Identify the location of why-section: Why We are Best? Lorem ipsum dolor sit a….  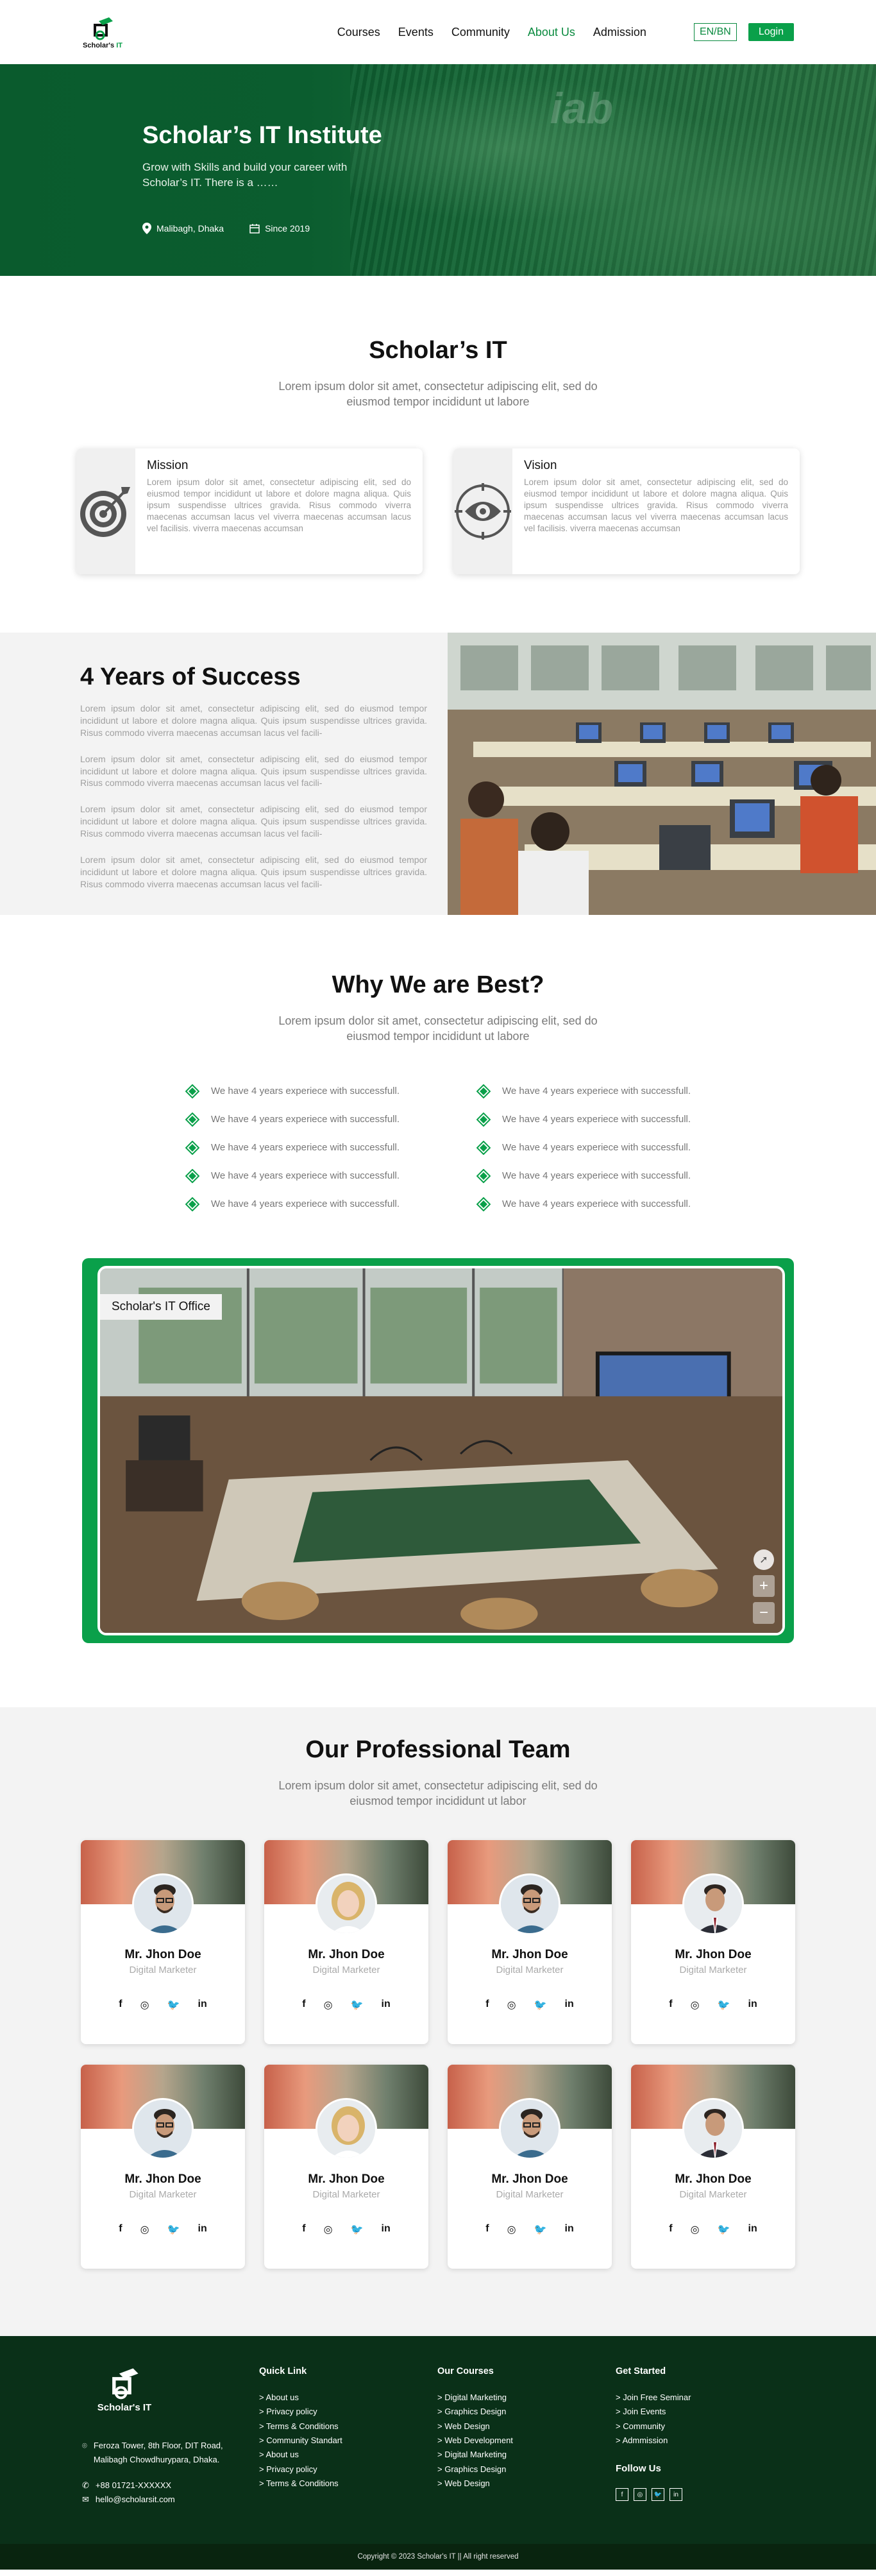
(438, 1086).